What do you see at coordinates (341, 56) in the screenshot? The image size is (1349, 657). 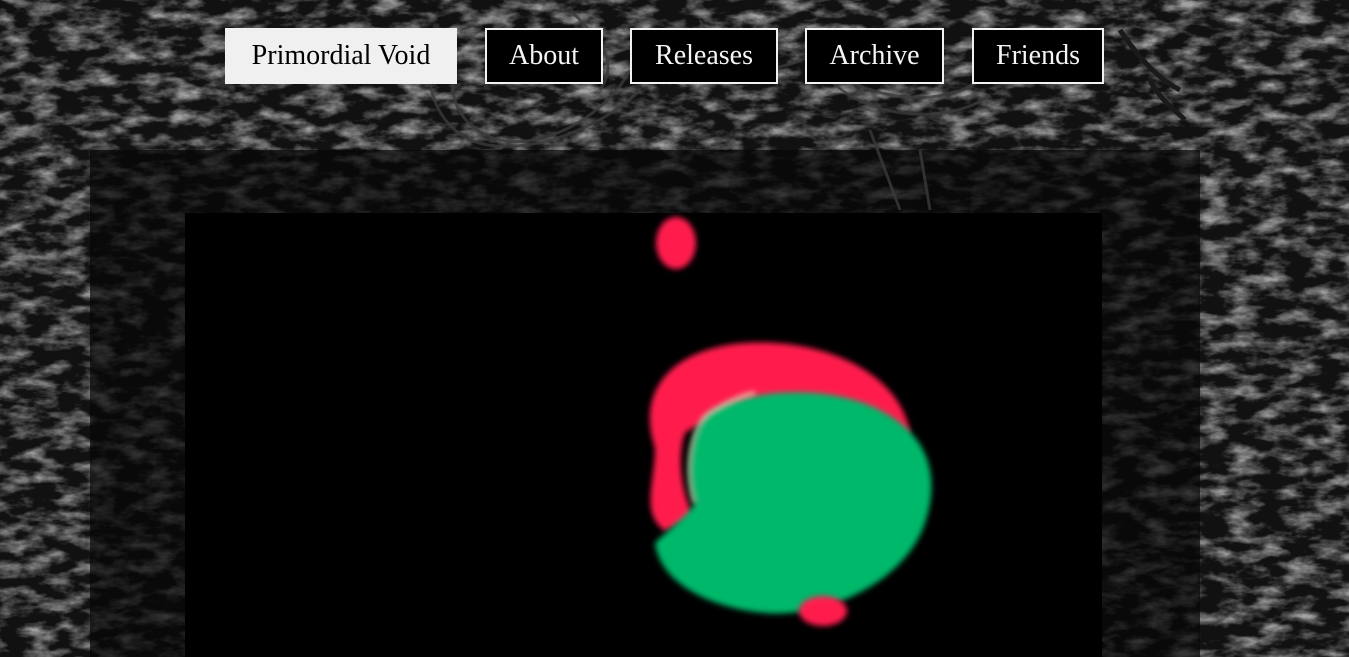 I see `nav-item-primordial-void: Primordial Void` at bounding box center [341, 56].